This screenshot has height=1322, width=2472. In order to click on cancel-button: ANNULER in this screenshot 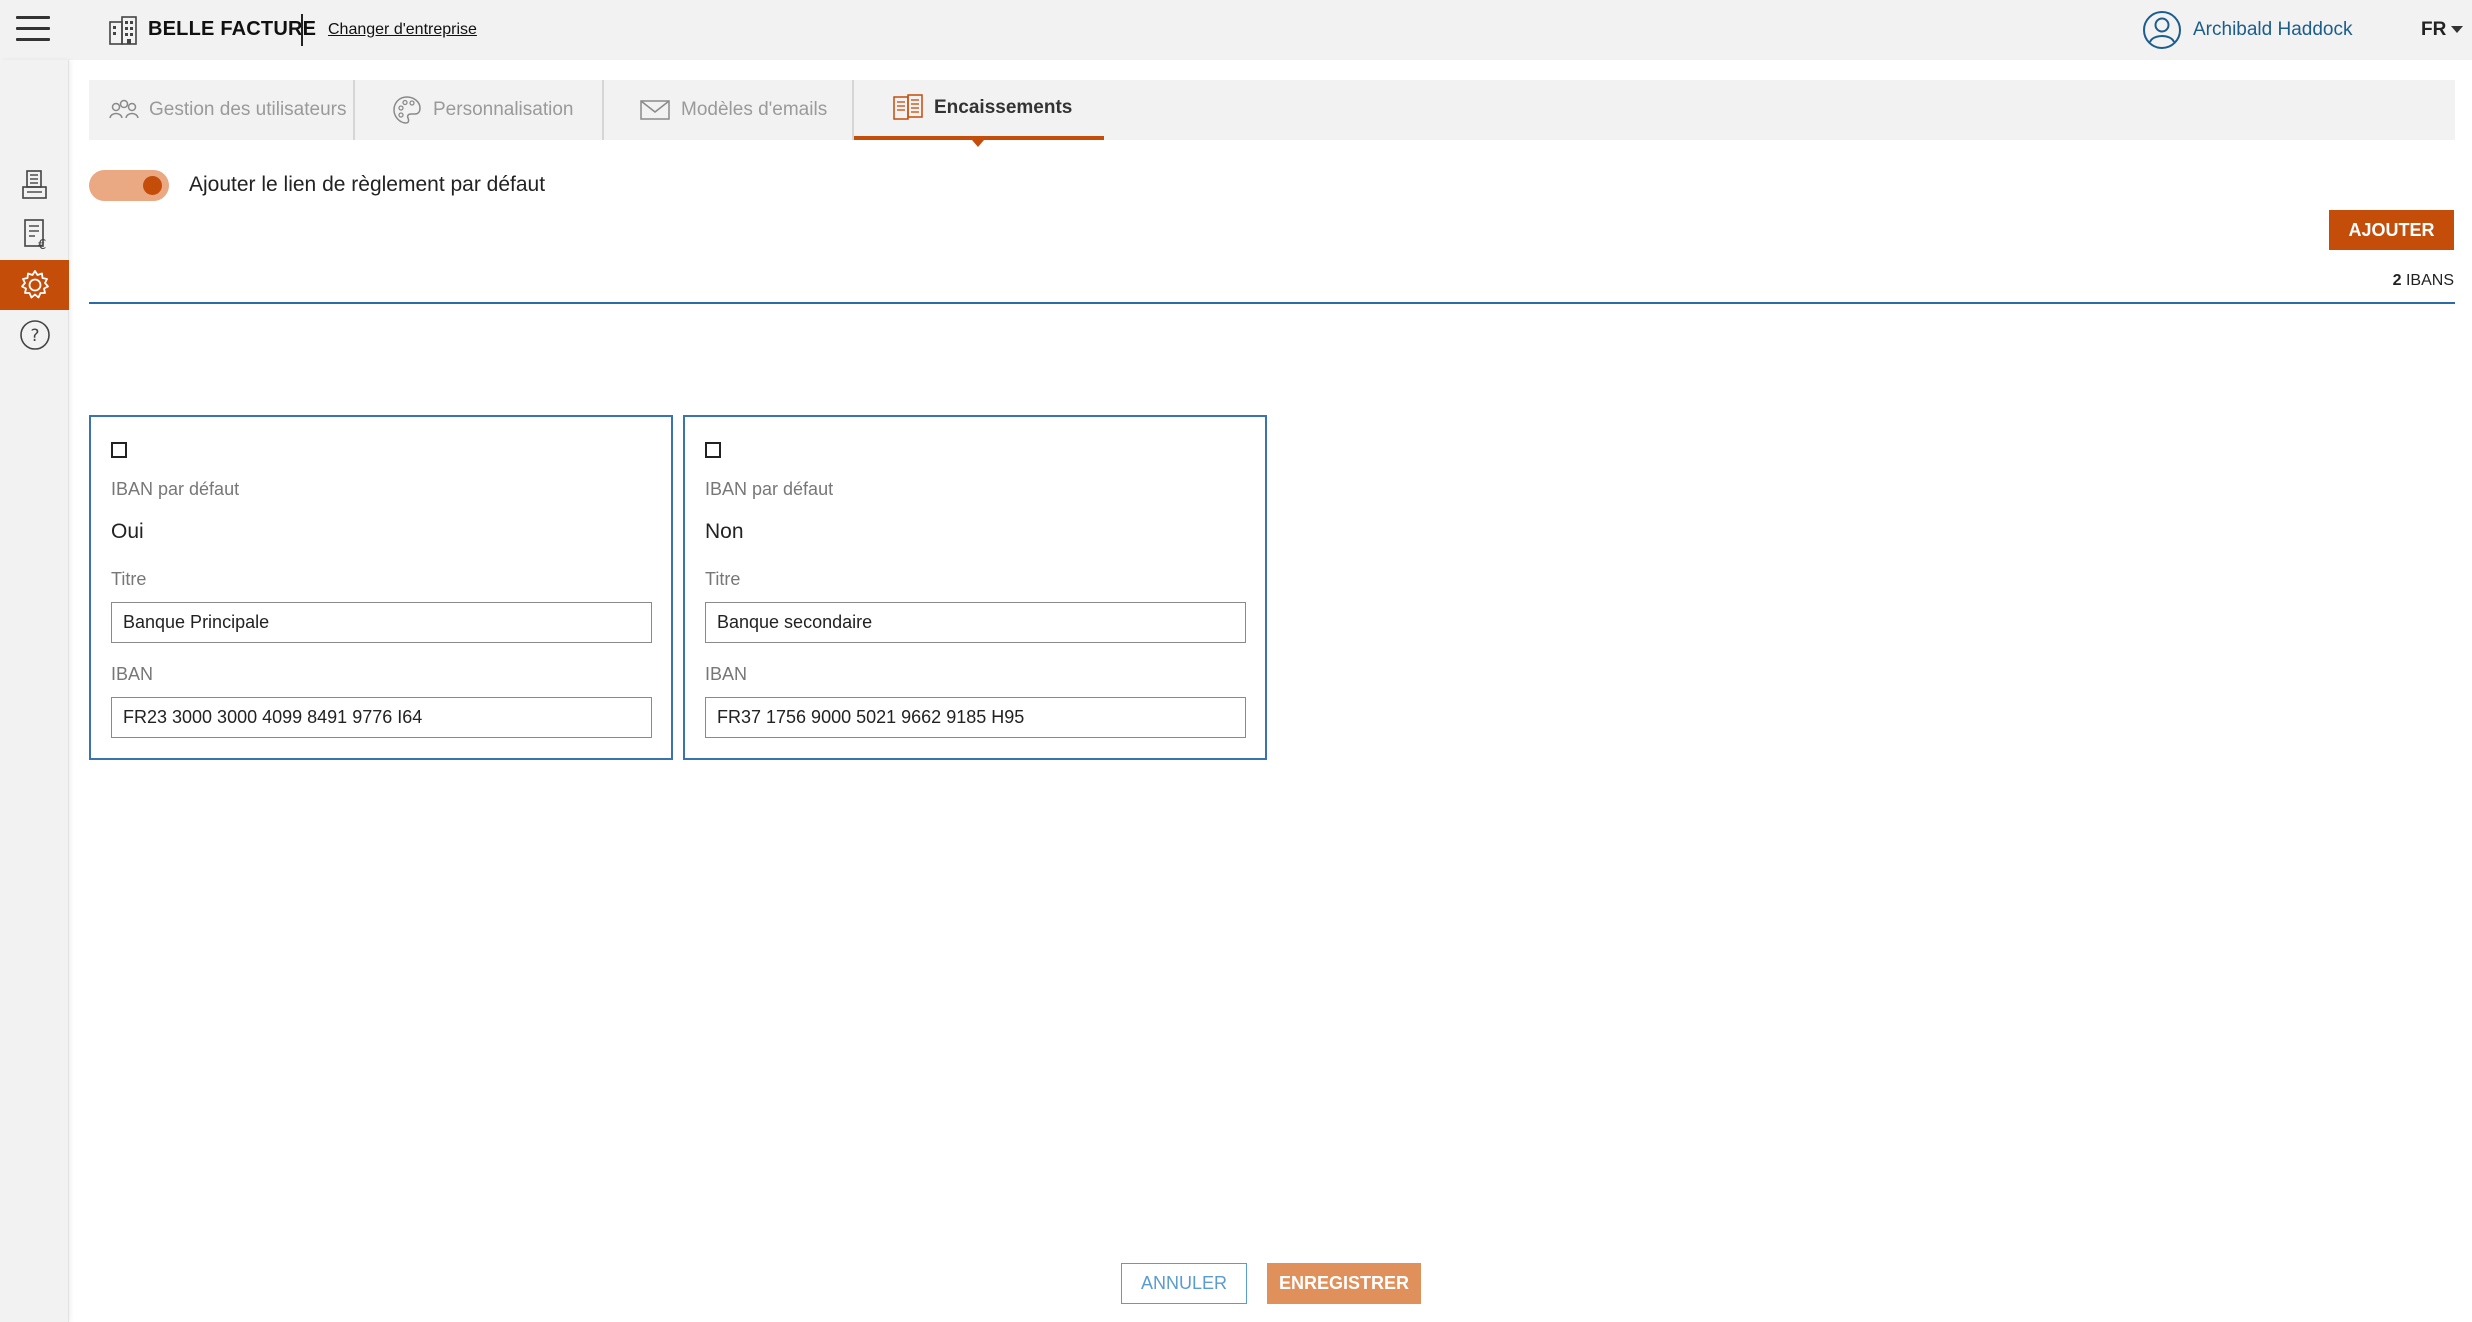, I will do `click(1184, 1283)`.